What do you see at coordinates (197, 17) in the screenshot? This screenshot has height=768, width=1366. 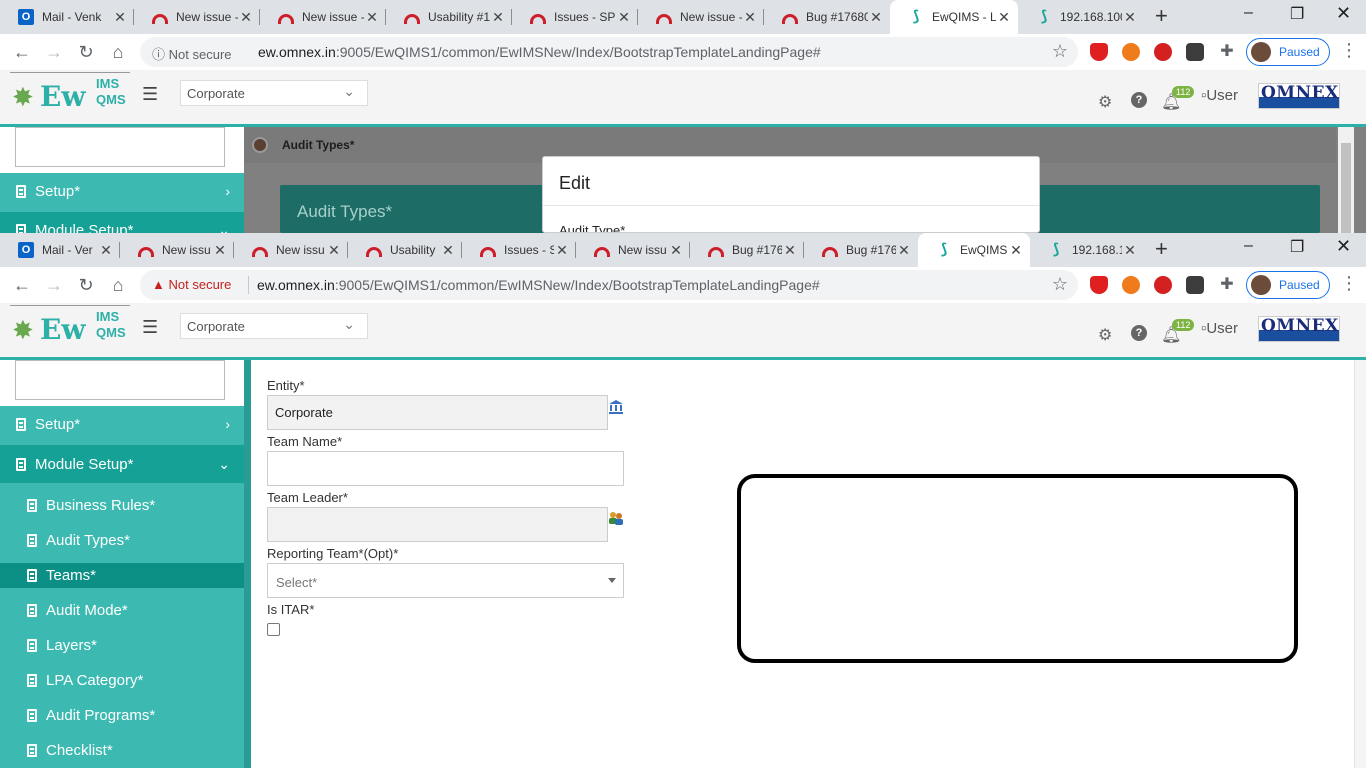 I see `back-tab-new-issue-1: New issue - ✕` at bounding box center [197, 17].